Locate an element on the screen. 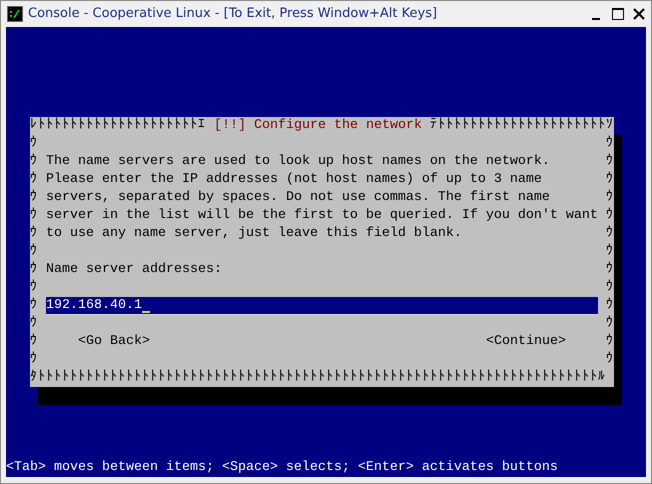  field-label: Name server addresses: is located at coordinates (134, 270).